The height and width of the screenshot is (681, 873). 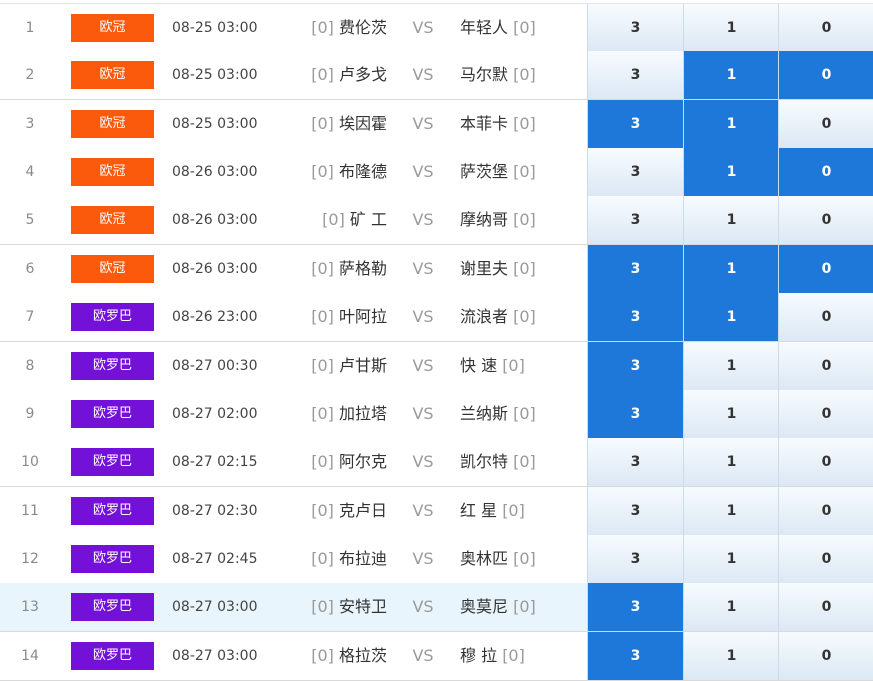 What do you see at coordinates (30, 559) in the screenshot?
I see `match-number: 12` at bounding box center [30, 559].